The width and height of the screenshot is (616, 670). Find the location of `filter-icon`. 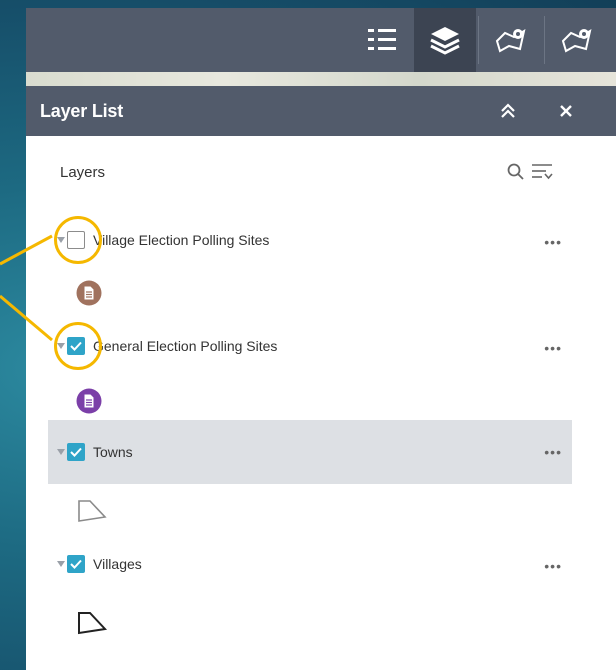

filter-icon is located at coordinates (542, 172).